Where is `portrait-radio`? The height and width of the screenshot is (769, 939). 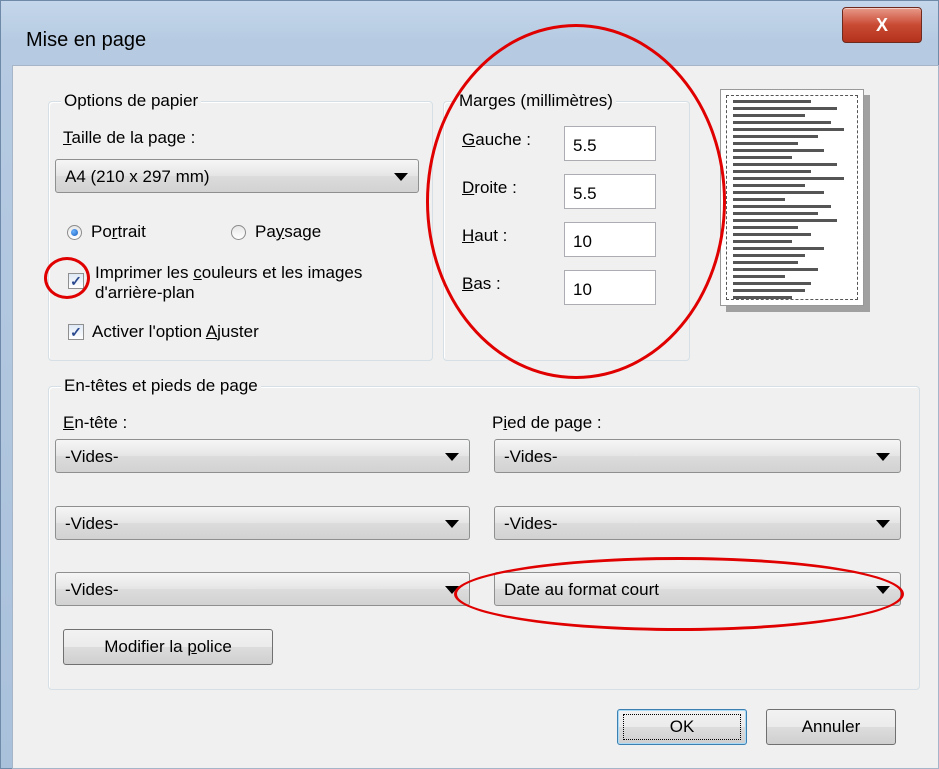 portrait-radio is located at coordinates (74, 232).